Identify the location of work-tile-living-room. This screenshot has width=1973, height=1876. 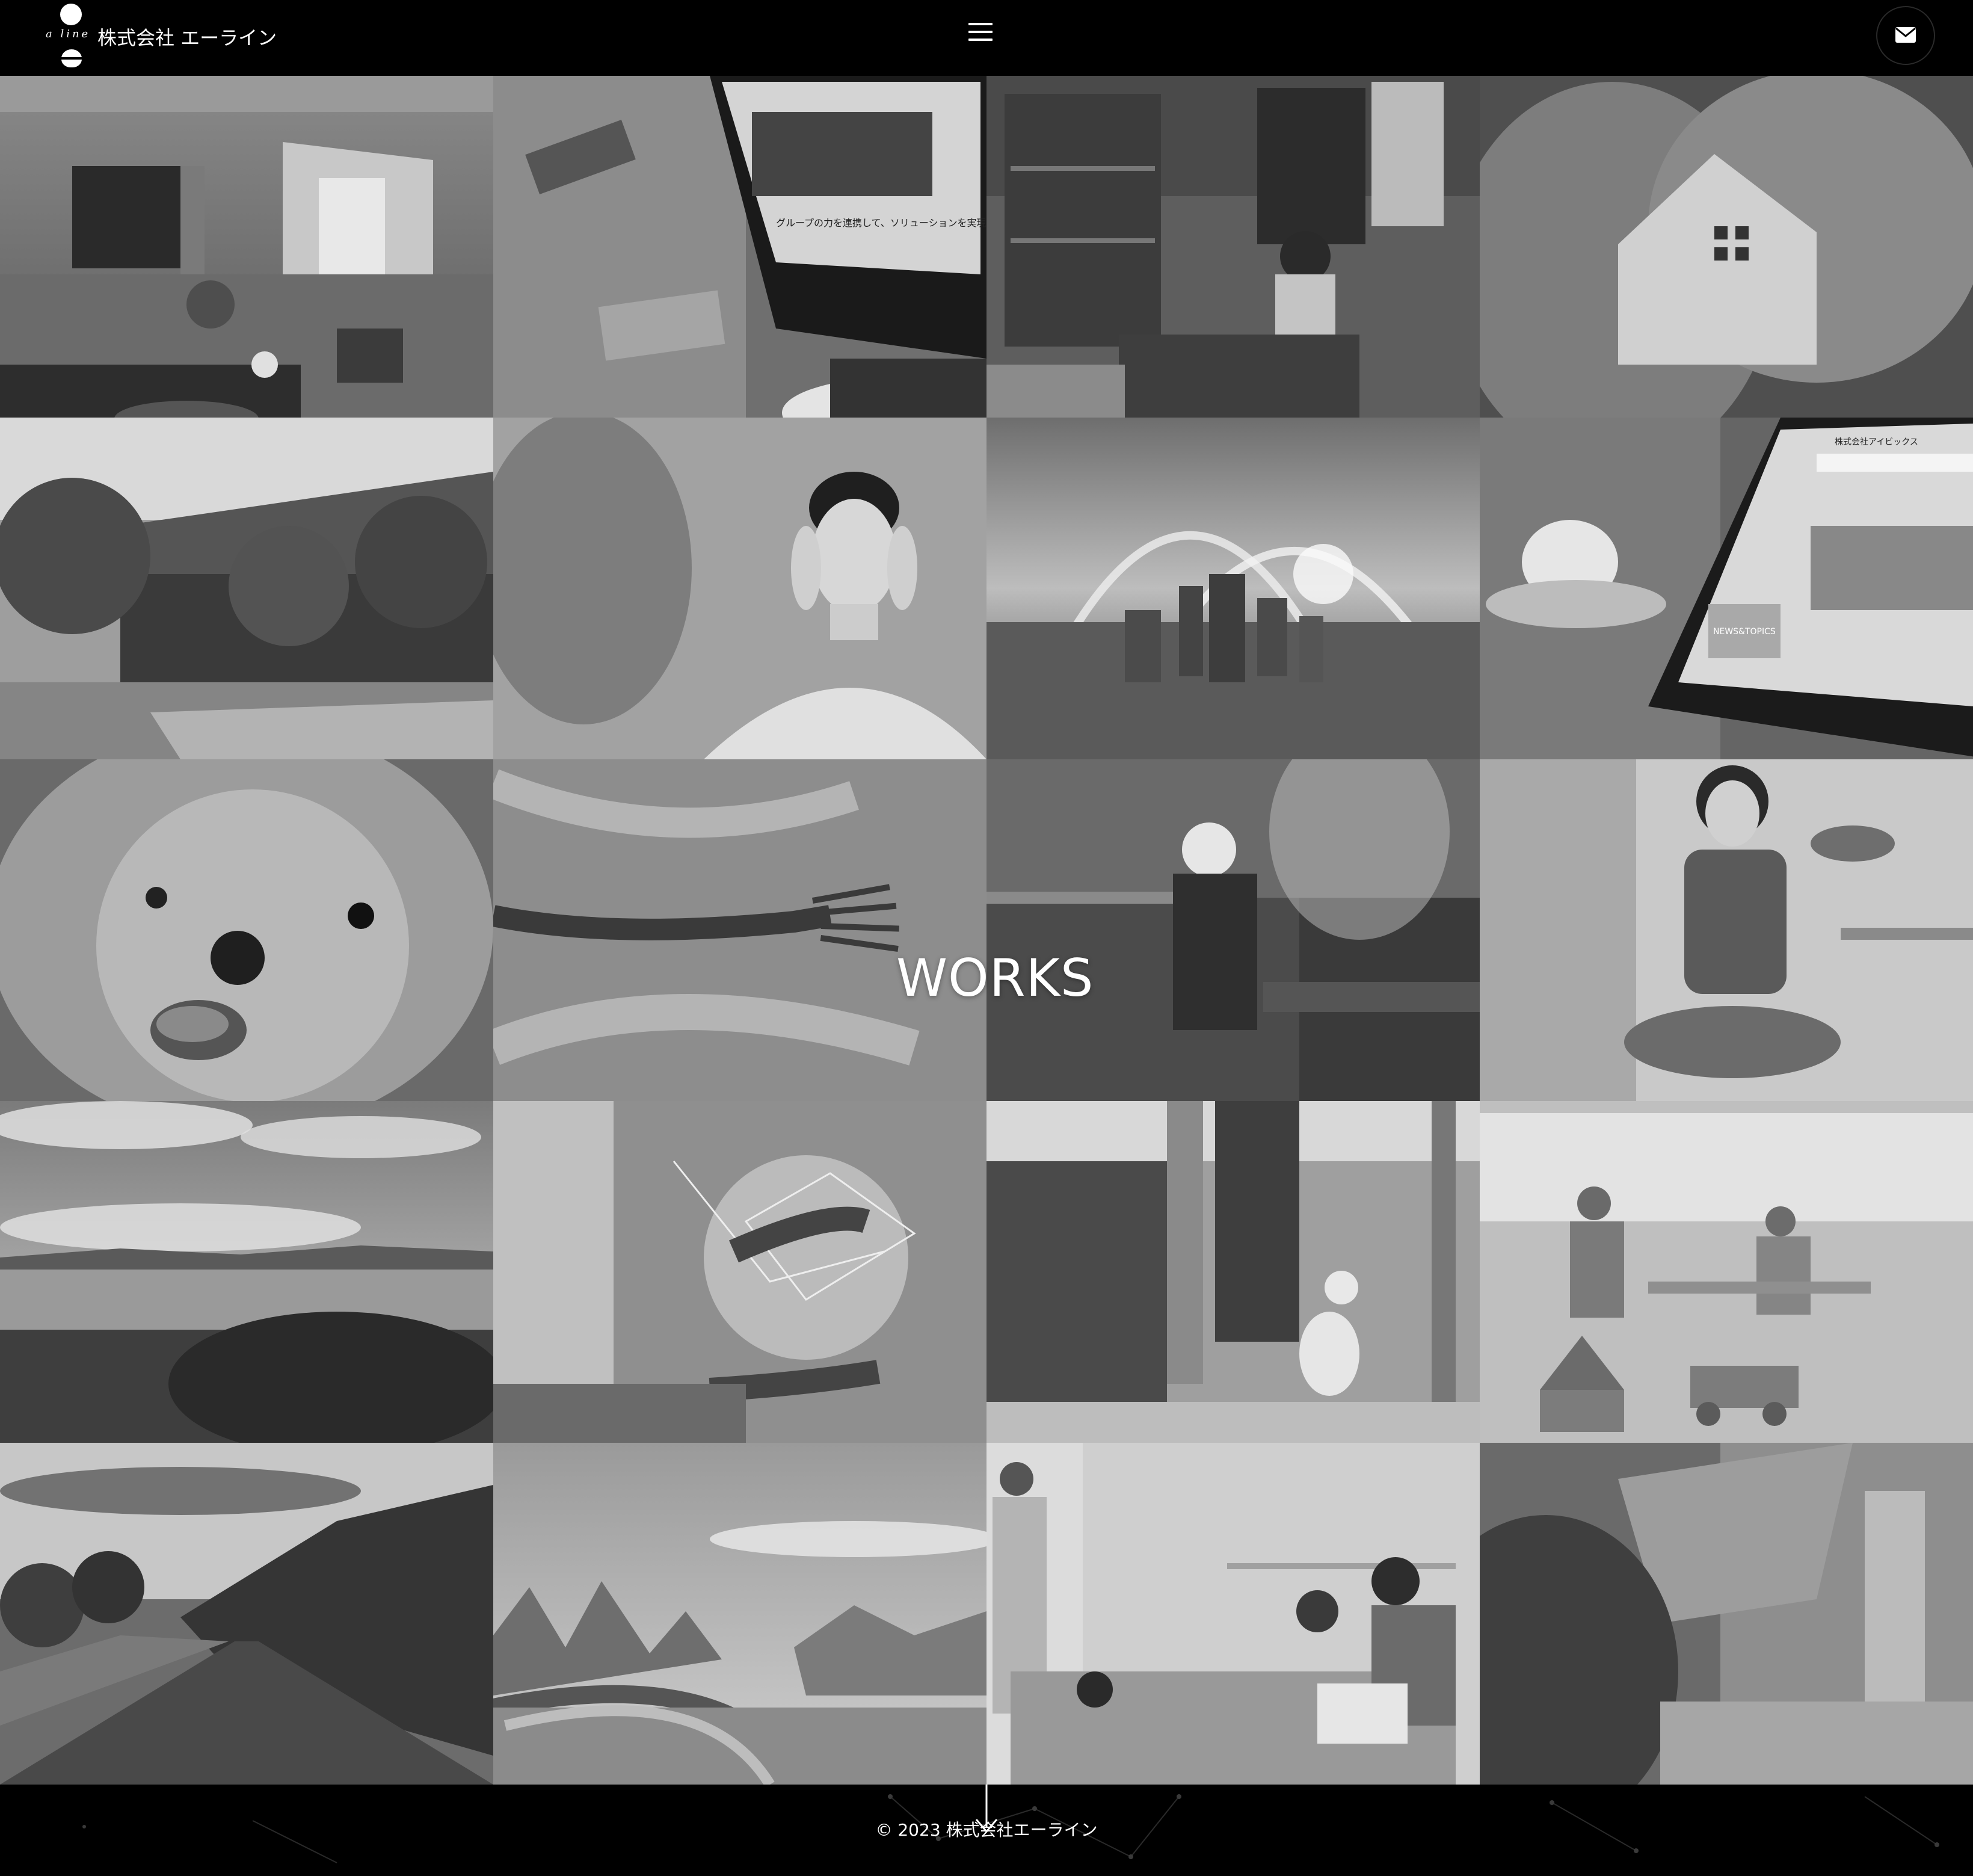
(246, 247).